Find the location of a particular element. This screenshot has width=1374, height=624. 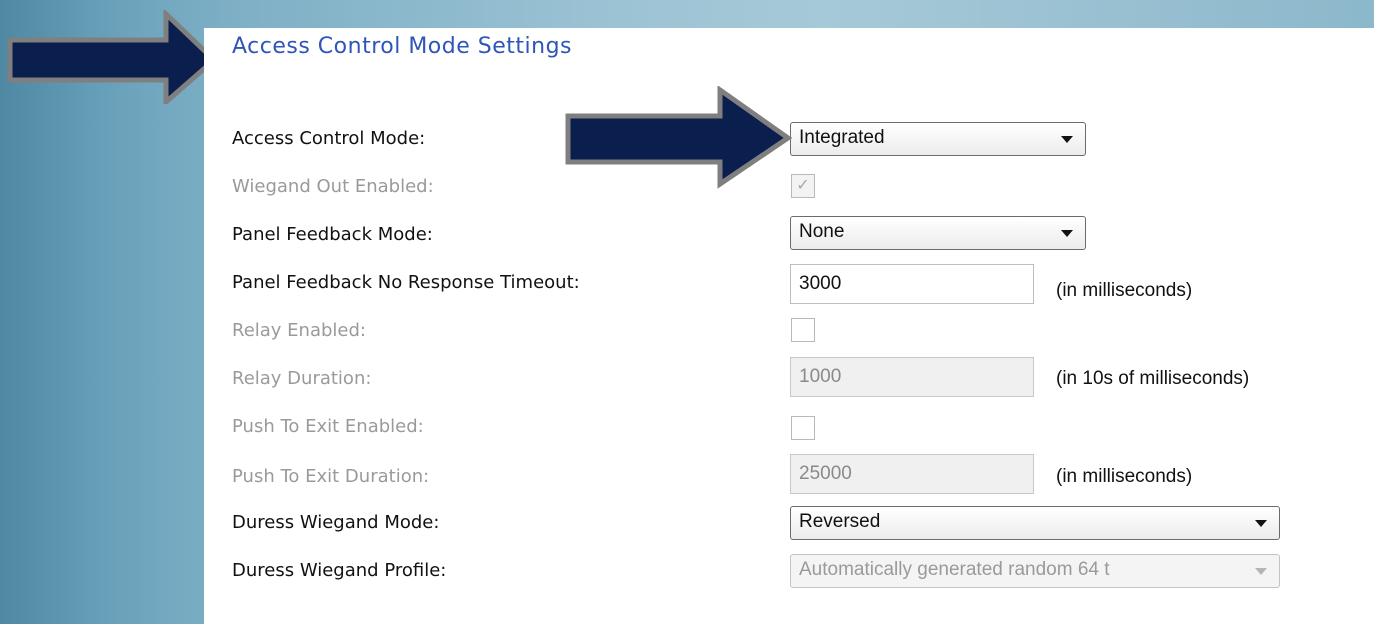

wiegand-out-enabled-checkbox: ✓ is located at coordinates (803, 186).